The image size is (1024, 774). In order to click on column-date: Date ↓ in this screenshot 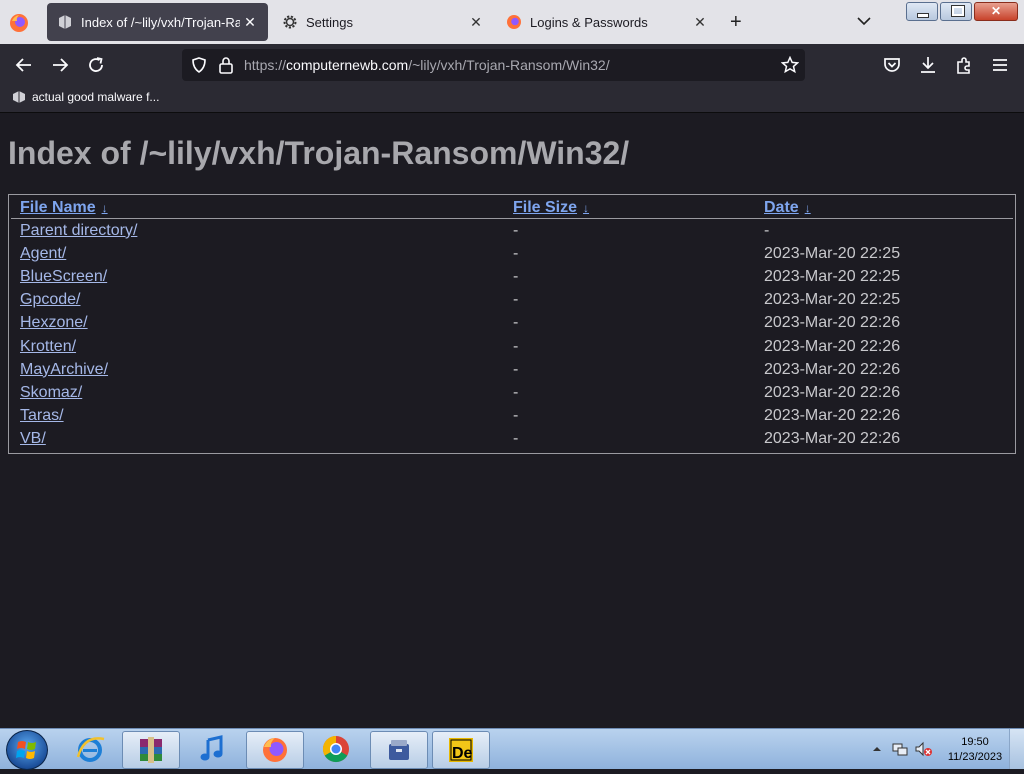, I will do `click(888, 208)`.